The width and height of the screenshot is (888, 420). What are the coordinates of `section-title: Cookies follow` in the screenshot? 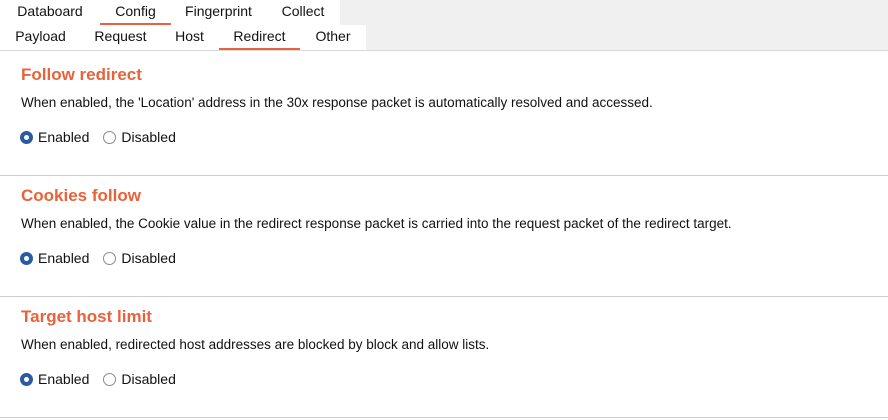 It's located at (81, 195).